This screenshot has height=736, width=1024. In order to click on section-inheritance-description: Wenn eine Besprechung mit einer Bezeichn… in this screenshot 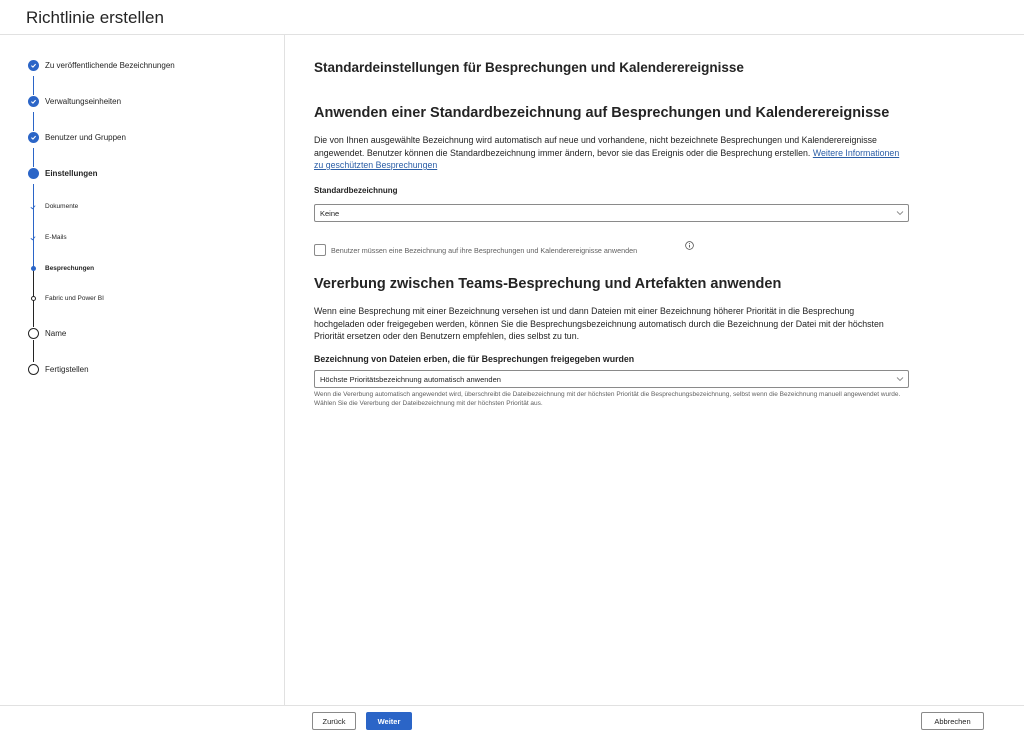, I will do `click(599, 323)`.